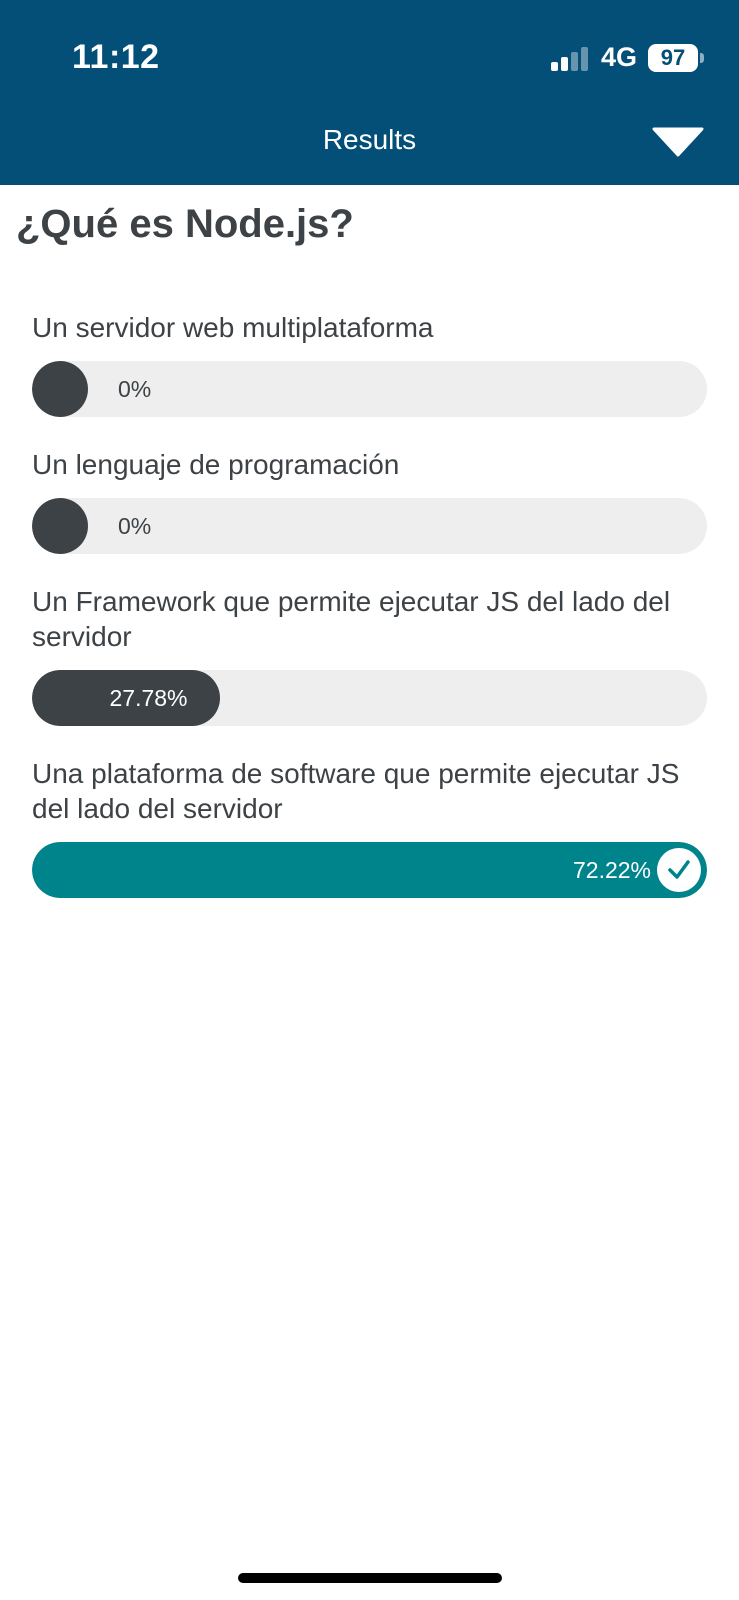  What do you see at coordinates (233, 327) in the screenshot?
I see `option-label: Un servidor web multiplataforma` at bounding box center [233, 327].